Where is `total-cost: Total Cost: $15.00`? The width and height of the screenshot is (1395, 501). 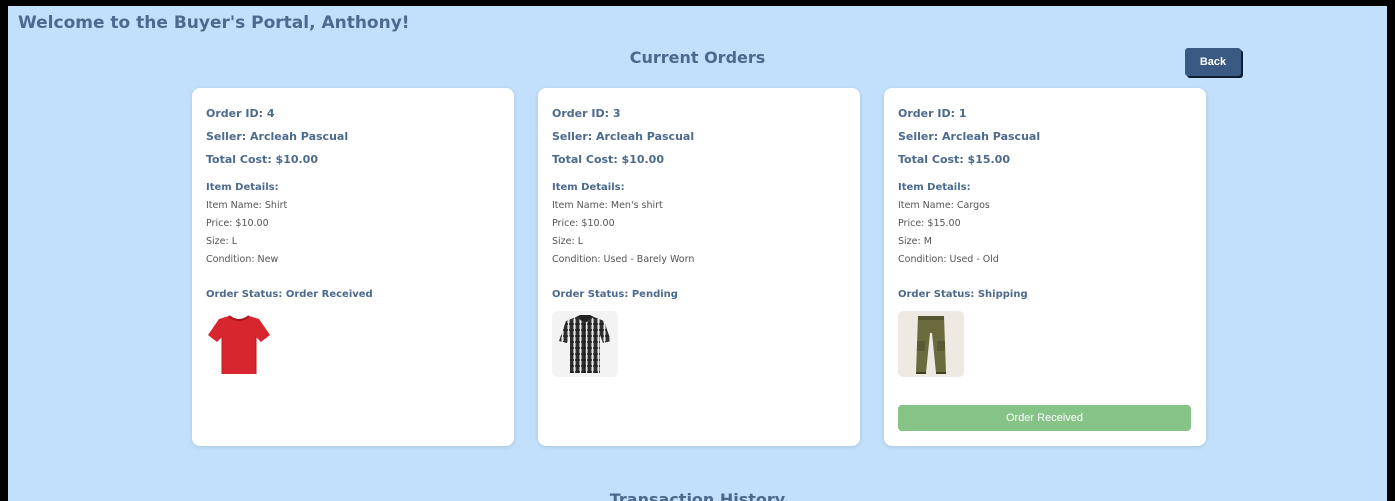 total-cost: Total Cost: $15.00 is located at coordinates (954, 159).